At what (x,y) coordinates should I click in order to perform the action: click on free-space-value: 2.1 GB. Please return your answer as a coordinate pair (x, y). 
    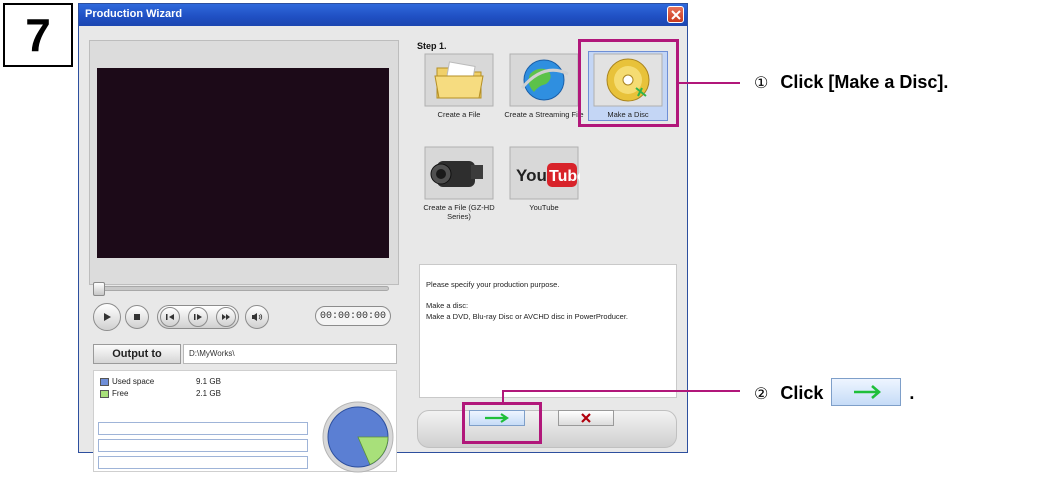
    Looking at the image, I should click on (208, 393).